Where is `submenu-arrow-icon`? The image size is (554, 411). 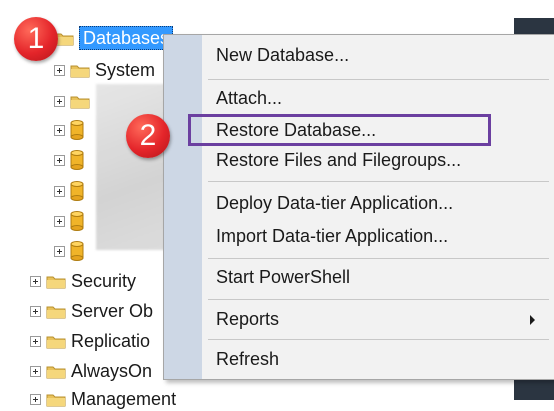 submenu-arrow-icon is located at coordinates (532, 320).